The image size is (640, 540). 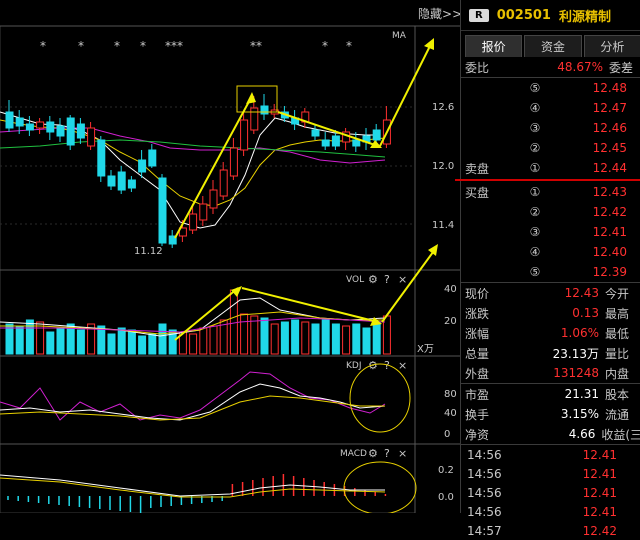 I want to click on order-price: 12.42, so click(x=609, y=212).